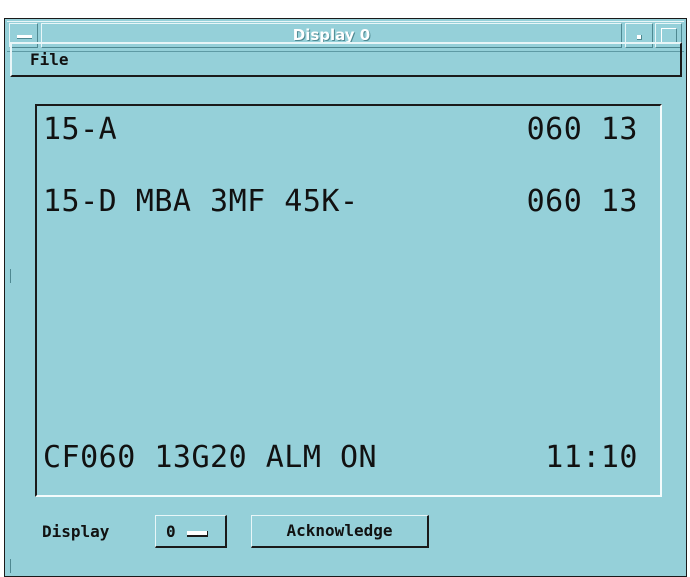  What do you see at coordinates (591, 457) in the screenshot?
I see `screen-status-right: 11:10` at bounding box center [591, 457].